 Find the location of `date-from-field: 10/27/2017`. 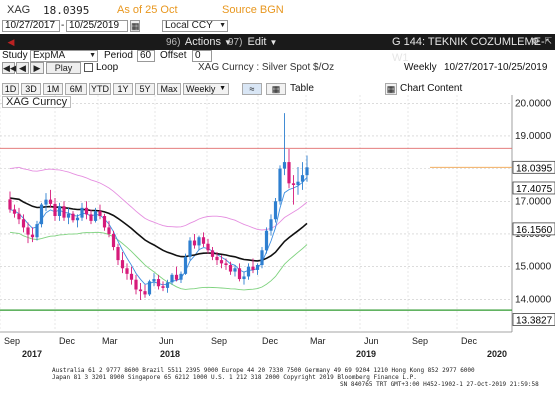

date-from-field: 10/27/2017 is located at coordinates (31, 26).